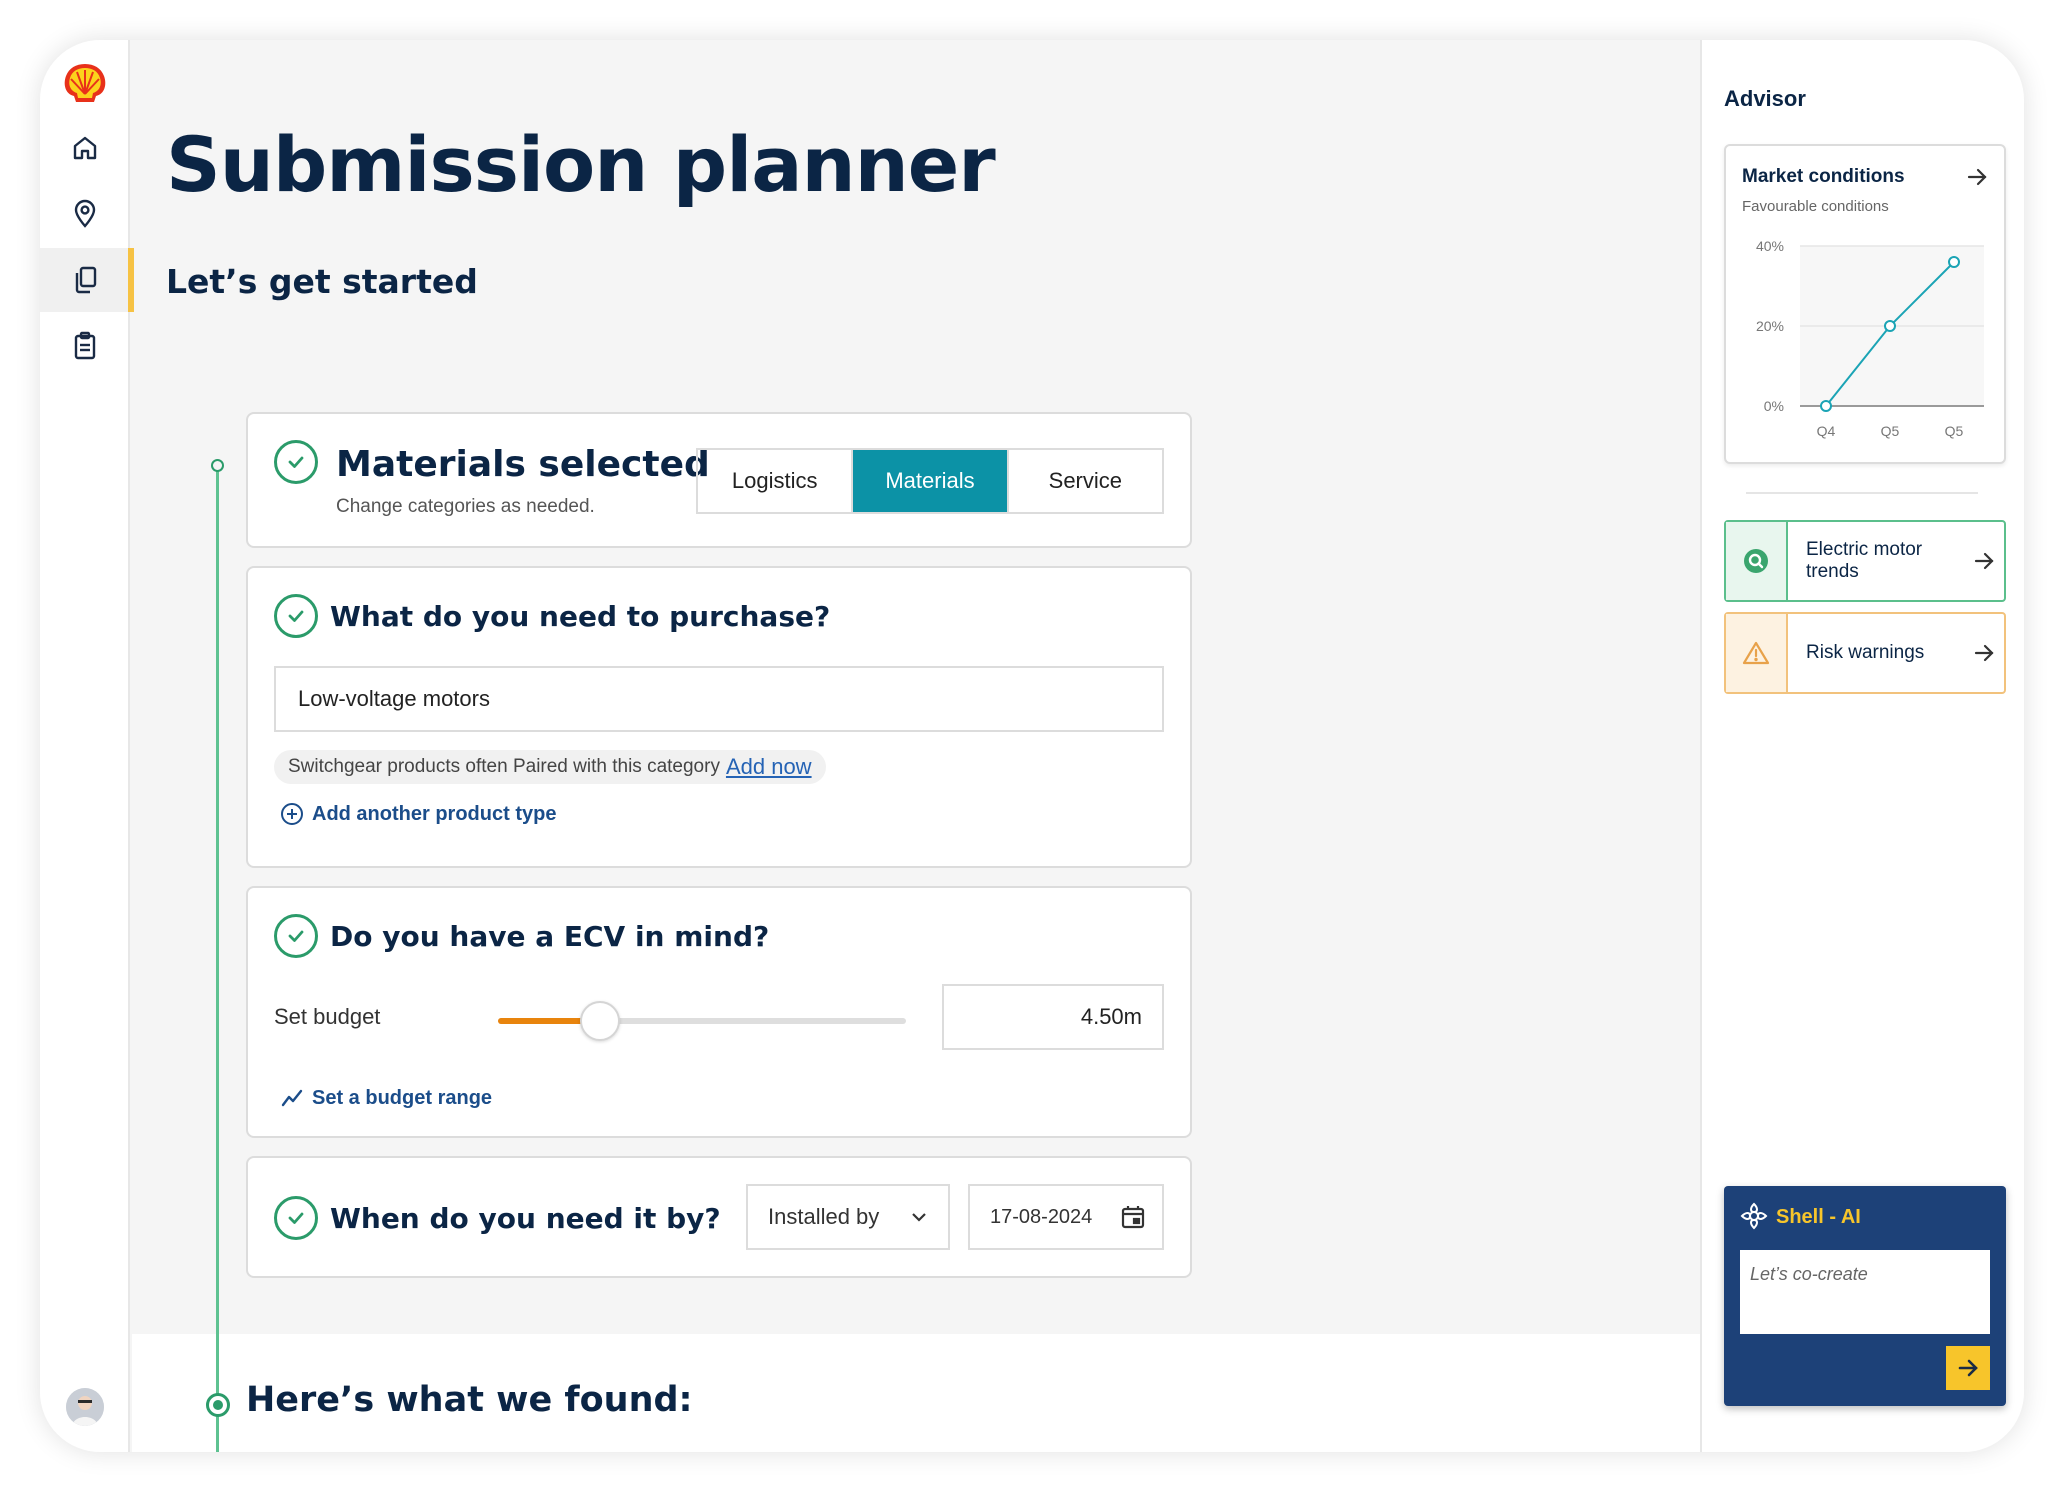 The image size is (2064, 1488). What do you see at coordinates (1085, 481) in the screenshot?
I see `category-option-service: Service` at bounding box center [1085, 481].